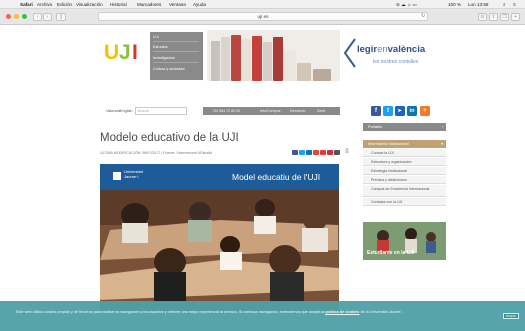 The width and height of the screenshot is (525, 331). Describe the element at coordinates (8, 16) in the screenshot. I see `close-window-button` at that location.